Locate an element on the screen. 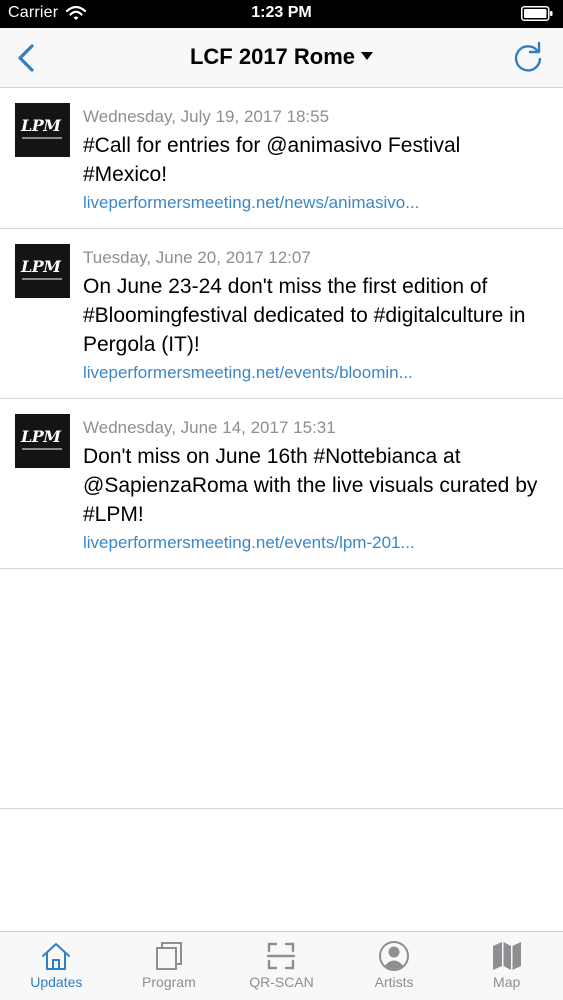 The height and width of the screenshot is (1000, 563). tab-label: Program is located at coordinates (169, 982).